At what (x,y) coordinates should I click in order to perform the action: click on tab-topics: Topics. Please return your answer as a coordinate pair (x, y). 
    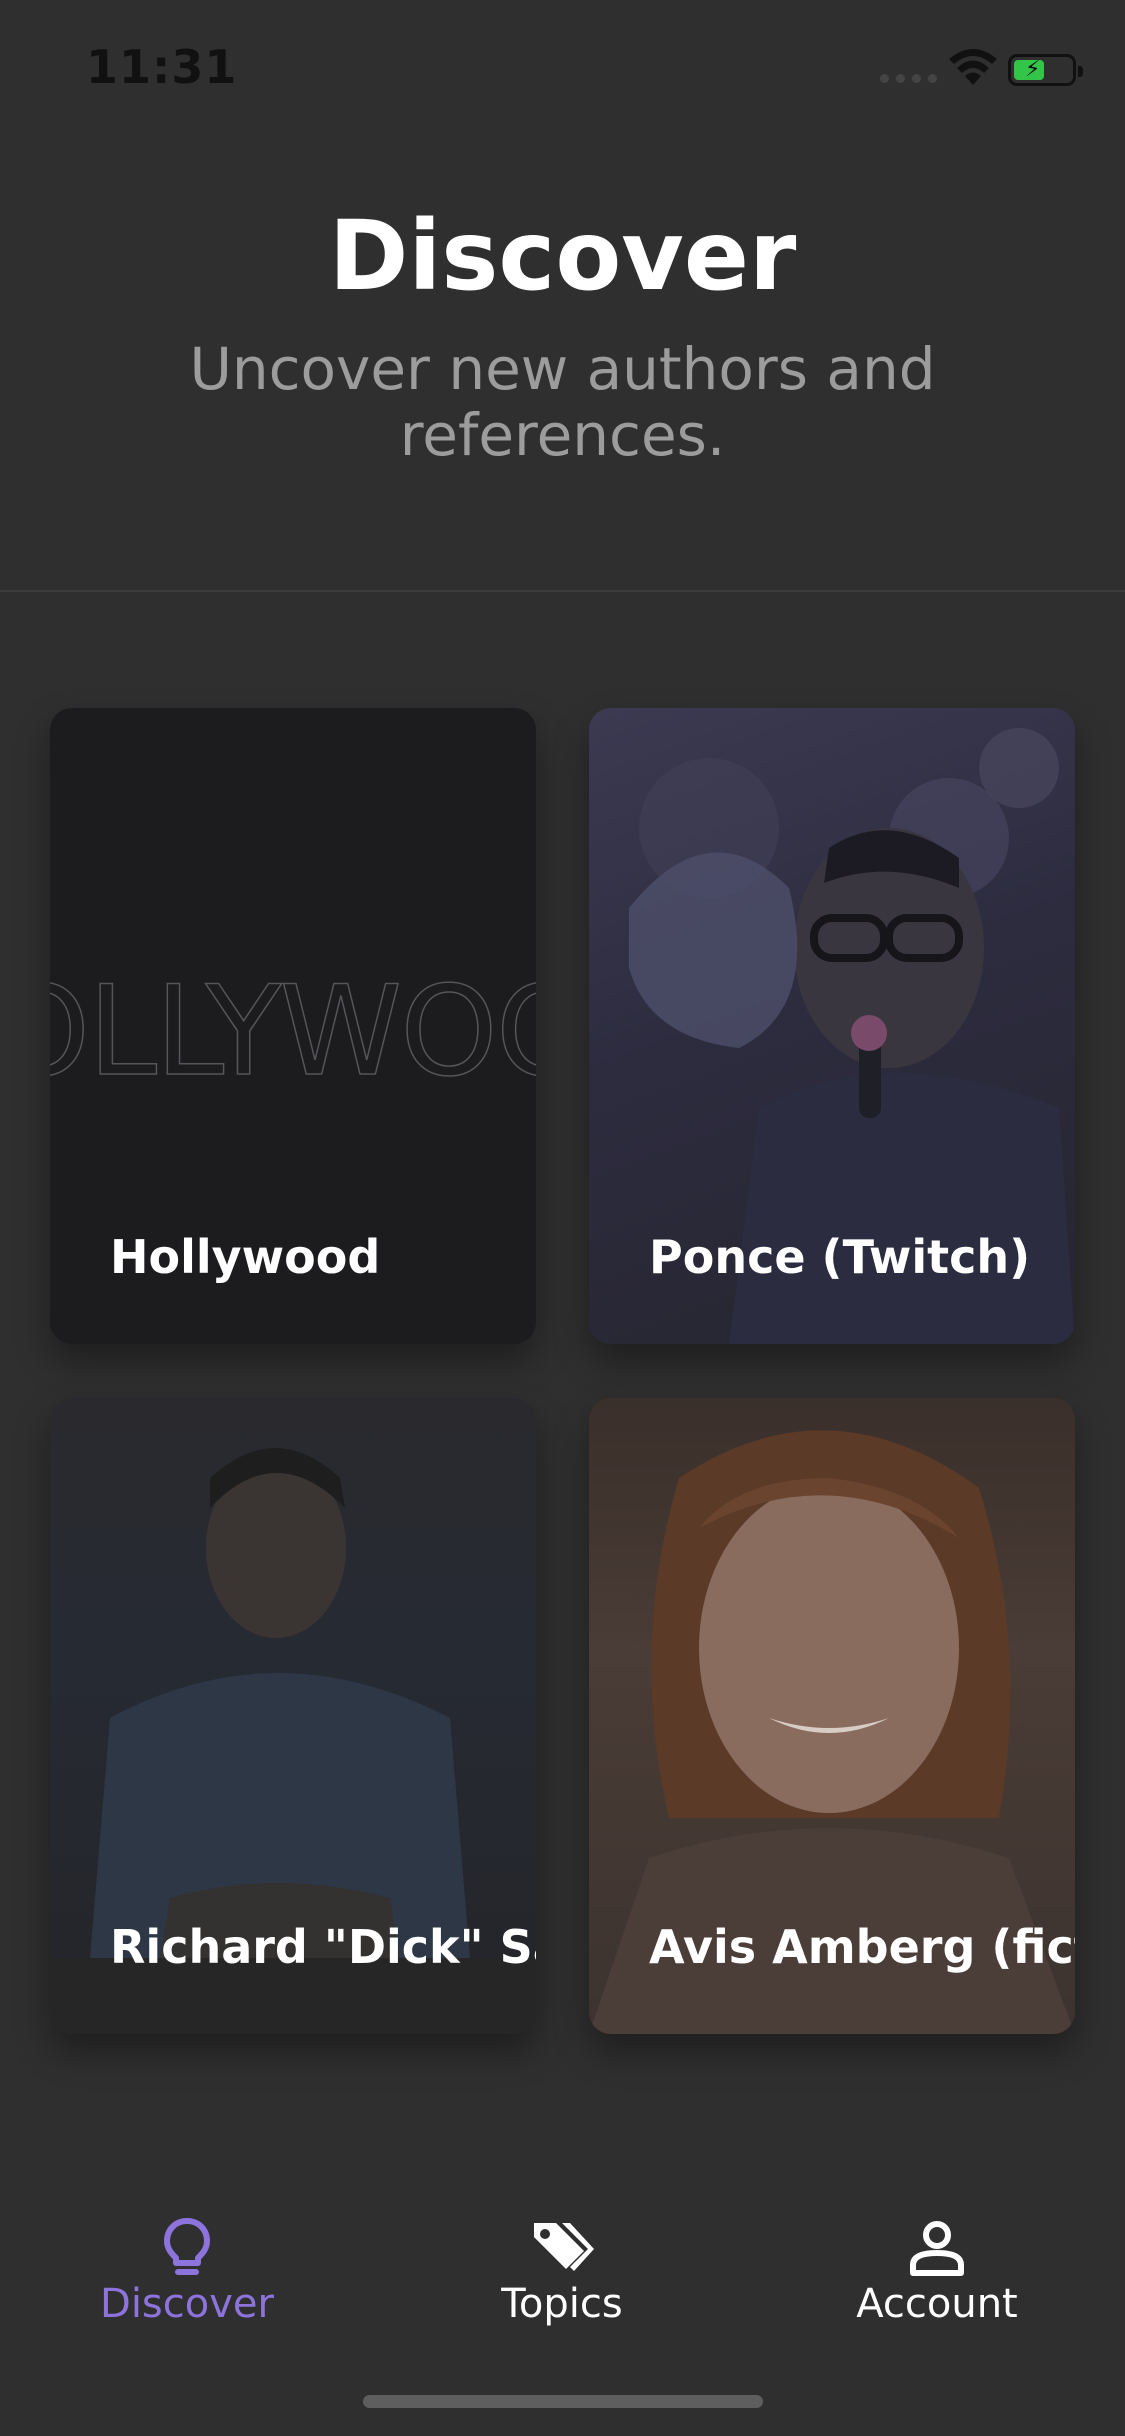
    Looking at the image, I should click on (562, 2260).